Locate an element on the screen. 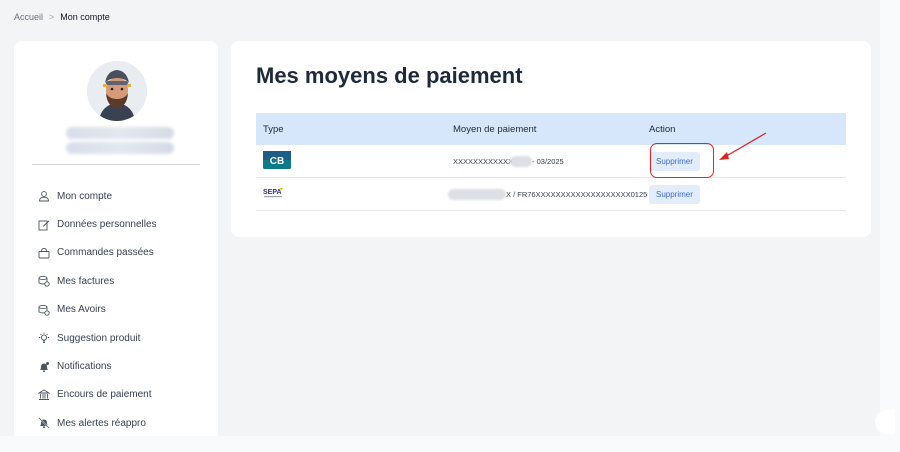  bell-off-icon is located at coordinates (44, 423).